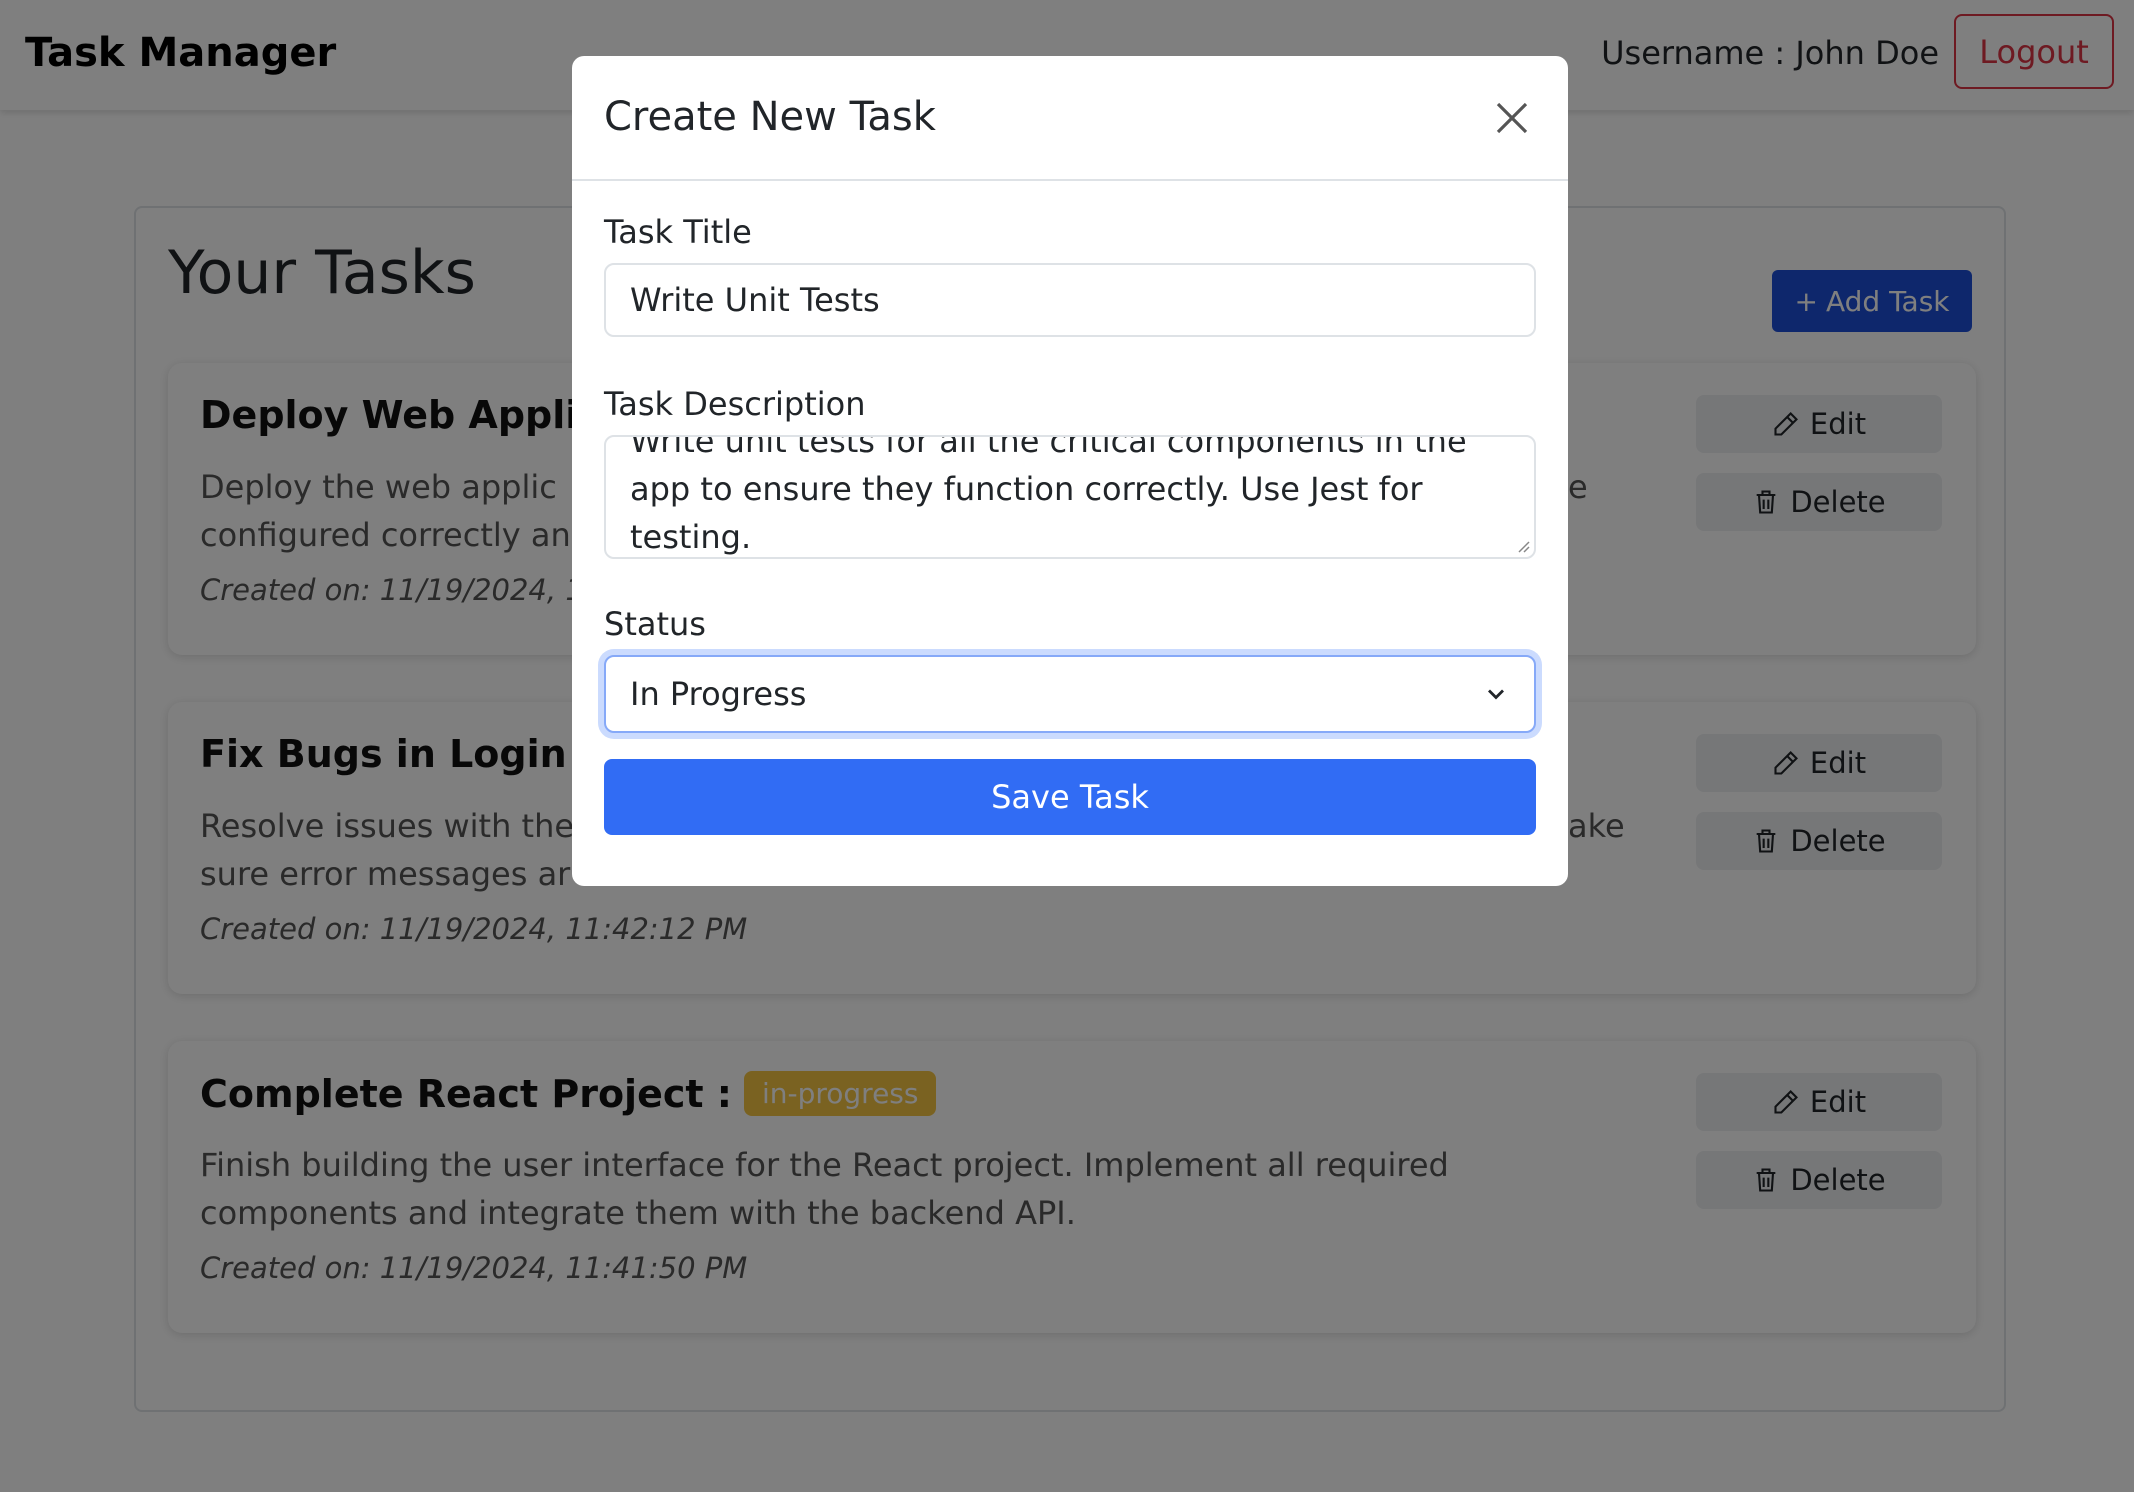 The height and width of the screenshot is (1492, 2134). Describe the element at coordinates (1496, 694) in the screenshot. I see `chevron-down-icon` at that location.